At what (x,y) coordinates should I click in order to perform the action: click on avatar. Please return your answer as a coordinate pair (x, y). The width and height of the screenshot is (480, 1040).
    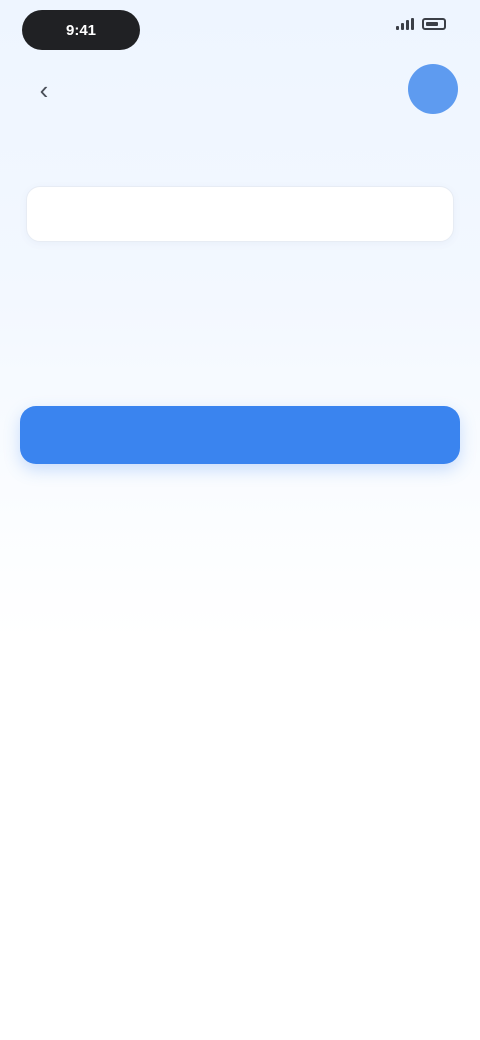
    Looking at the image, I should click on (433, 89).